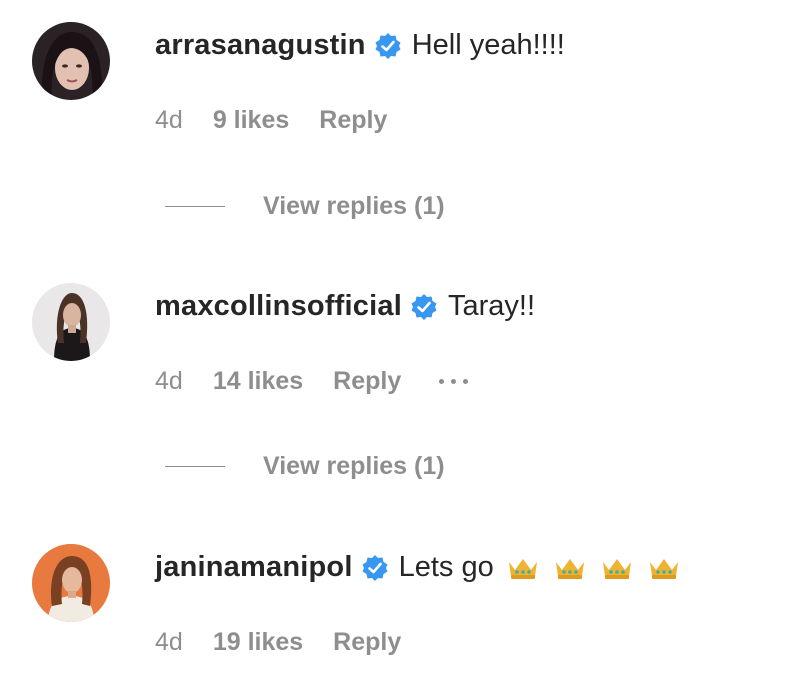 The height and width of the screenshot is (681, 800). What do you see at coordinates (491, 306) in the screenshot?
I see `comment-text: Taray!!` at bounding box center [491, 306].